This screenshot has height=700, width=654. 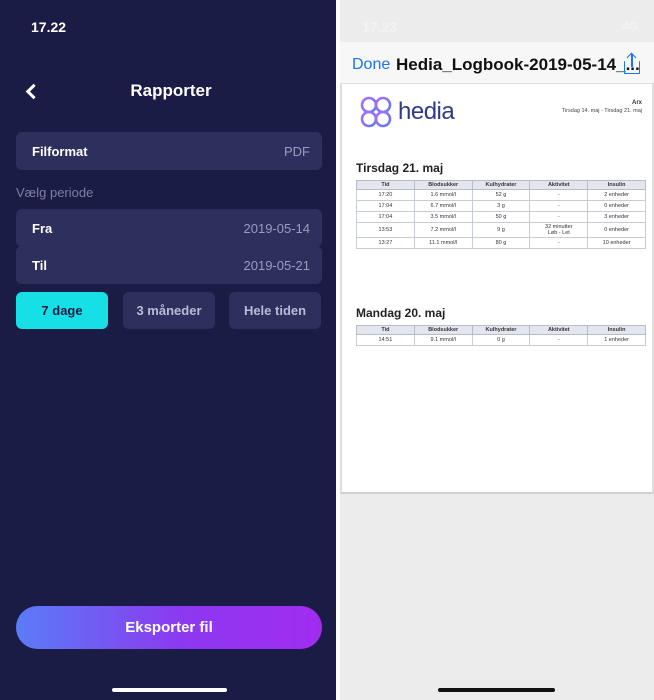 I want to click on export-file-button: Eksporter fil, so click(x=169, y=627).